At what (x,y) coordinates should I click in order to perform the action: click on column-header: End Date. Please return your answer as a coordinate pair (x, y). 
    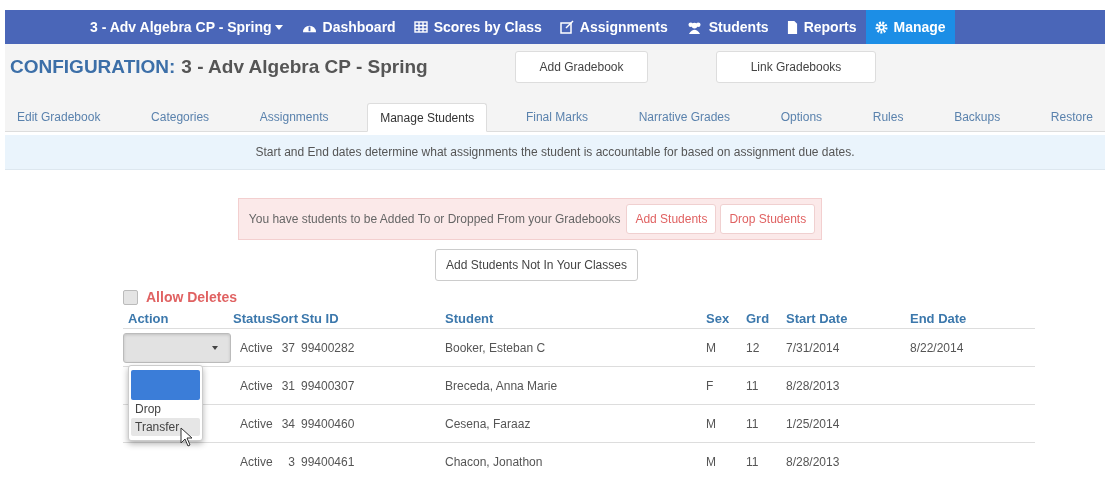
    Looking at the image, I should click on (939, 318).